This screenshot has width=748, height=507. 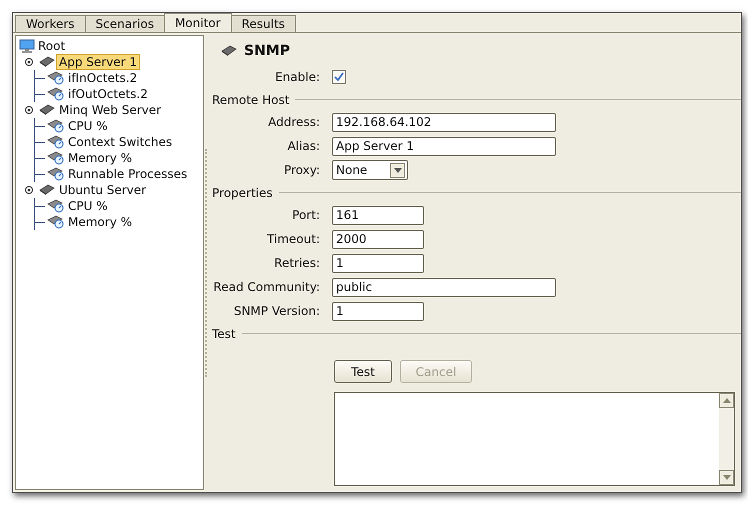 What do you see at coordinates (267, 51) in the screenshot?
I see `panel-title: SNMP` at bounding box center [267, 51].